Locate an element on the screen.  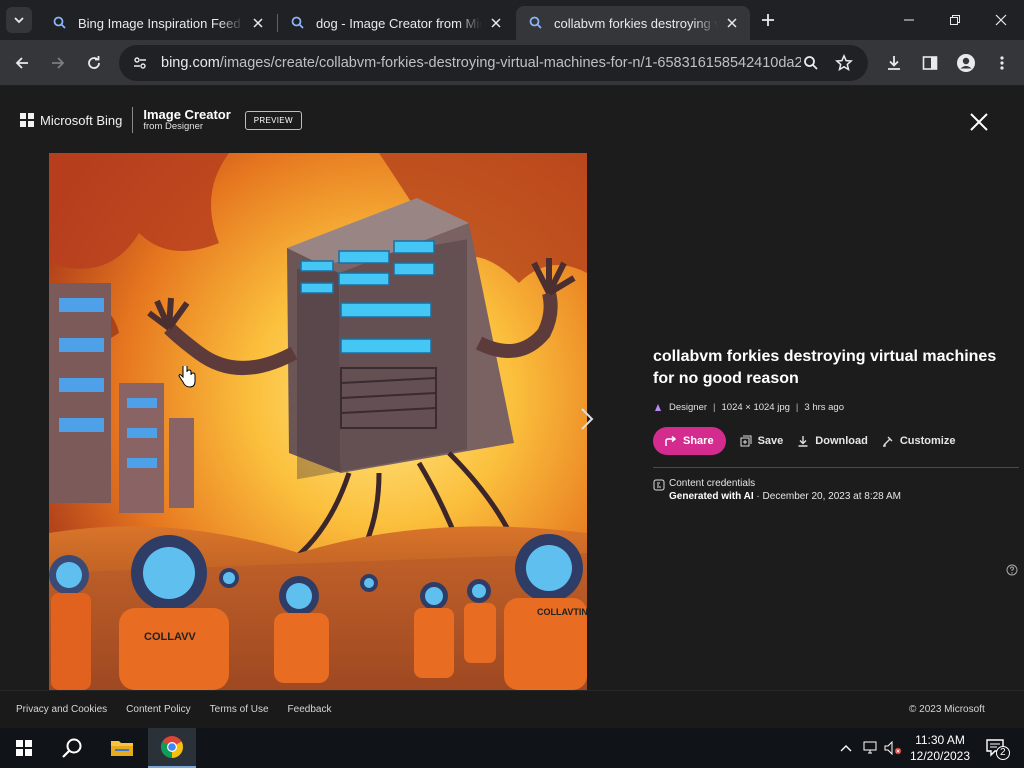
minimize-icon is located at coordinates (909, 20).